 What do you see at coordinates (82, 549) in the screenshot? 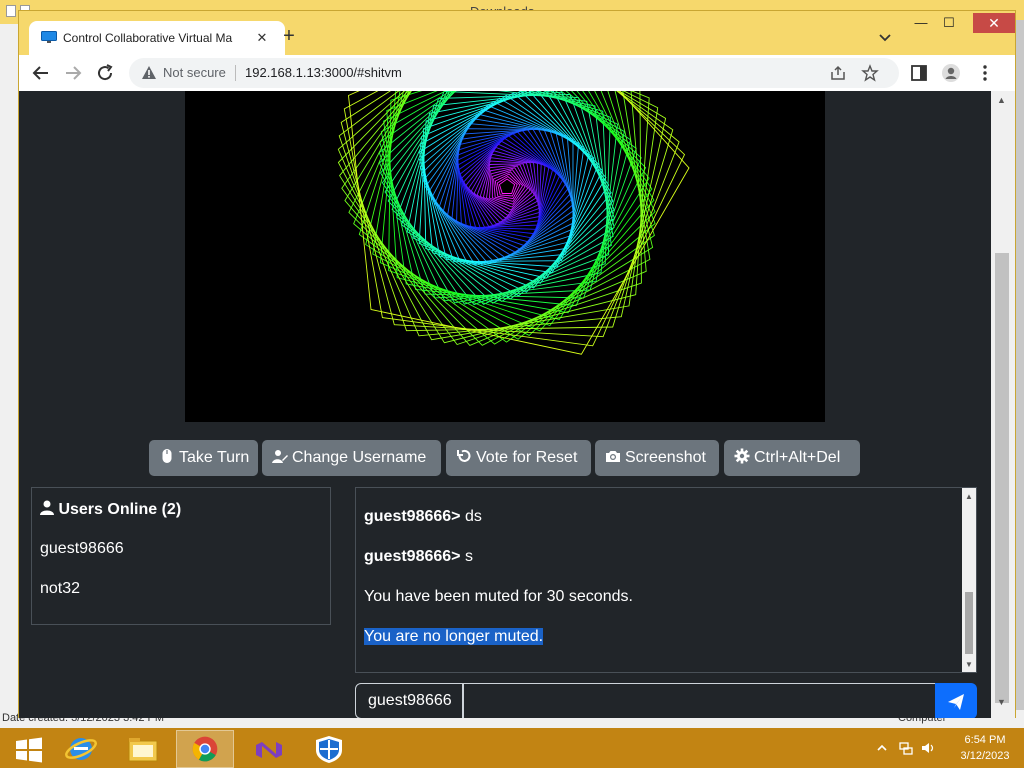
I see `user-list-item: guest98666` at bounding box center [82, 549].